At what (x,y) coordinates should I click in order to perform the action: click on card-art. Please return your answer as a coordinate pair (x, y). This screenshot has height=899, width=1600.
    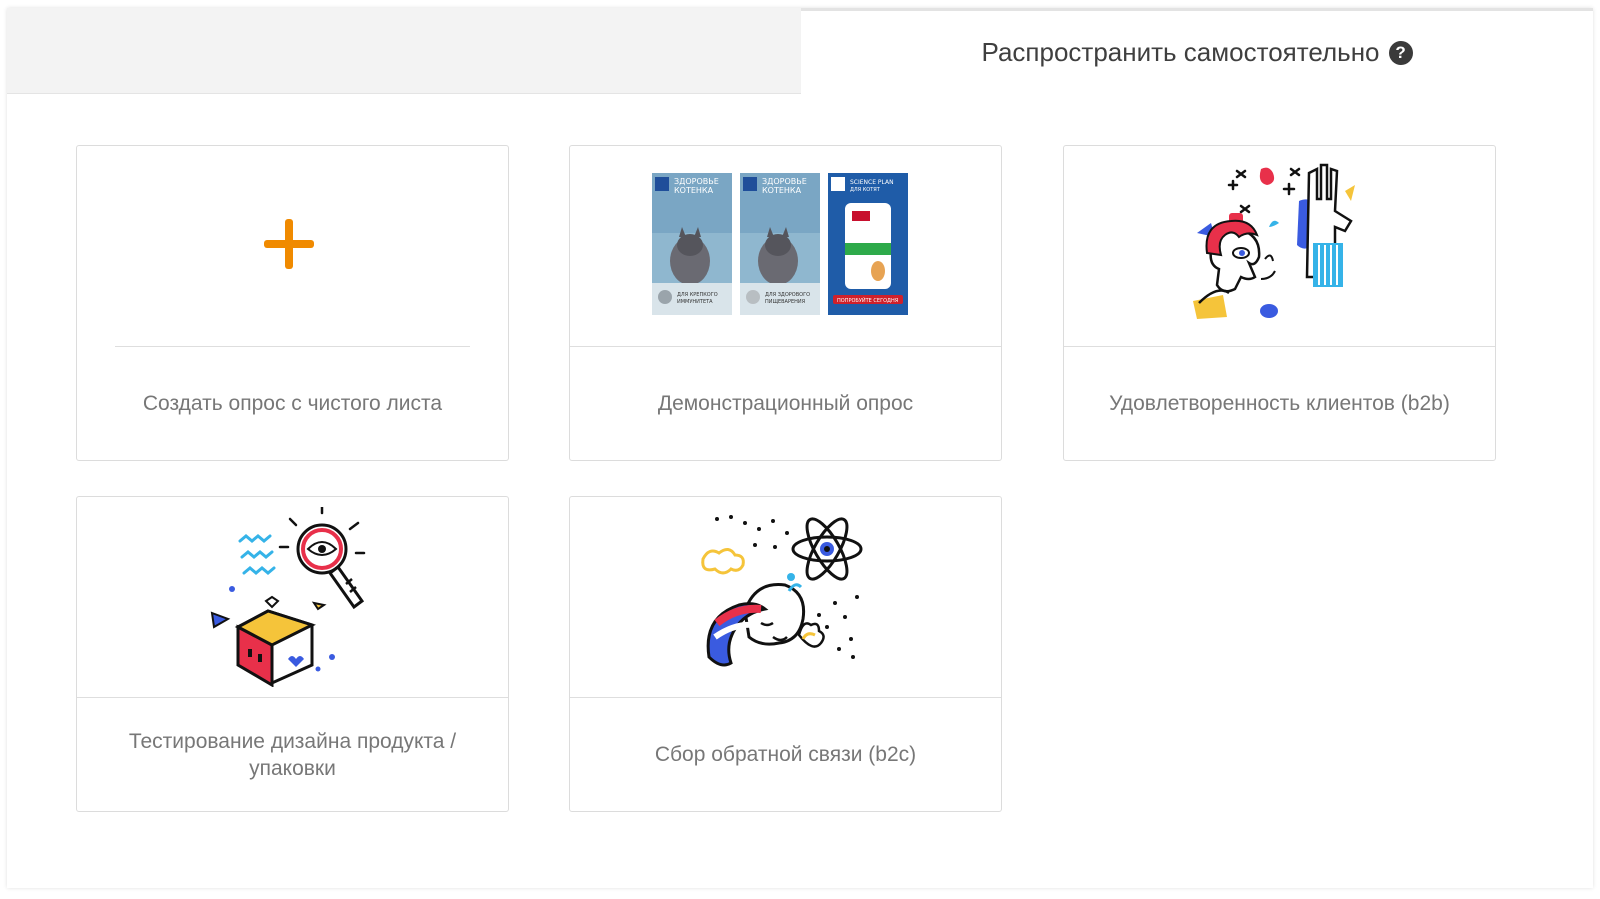
    Looking at the image, I should click on (292, 246).